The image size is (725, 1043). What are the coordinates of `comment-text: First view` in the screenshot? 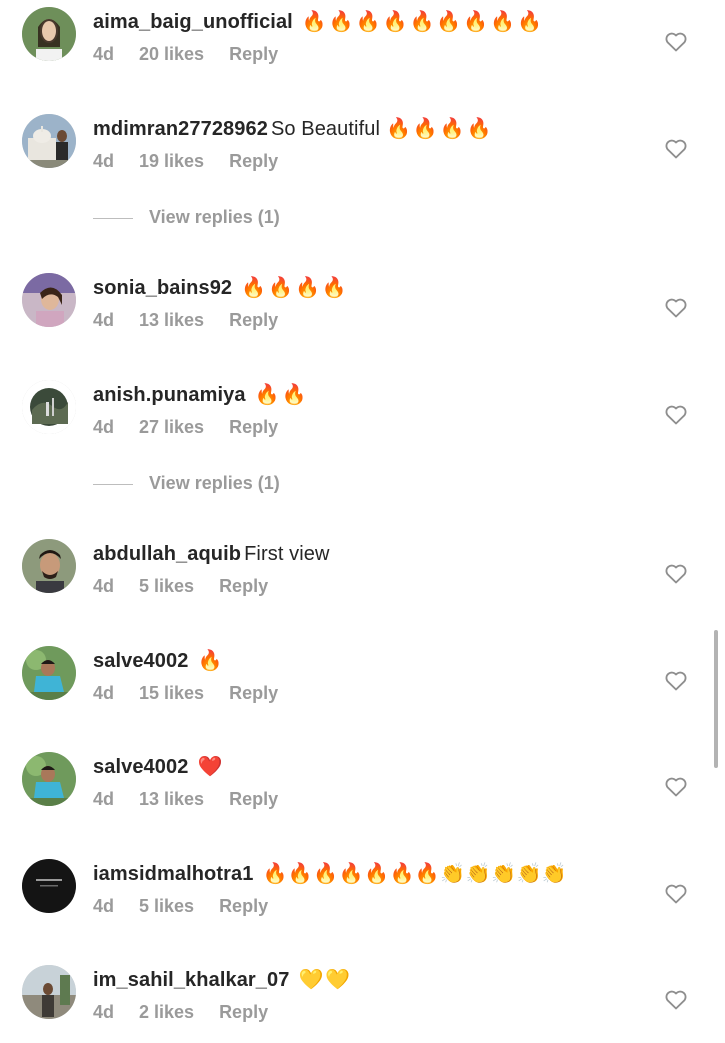 It's located at (287, 554).